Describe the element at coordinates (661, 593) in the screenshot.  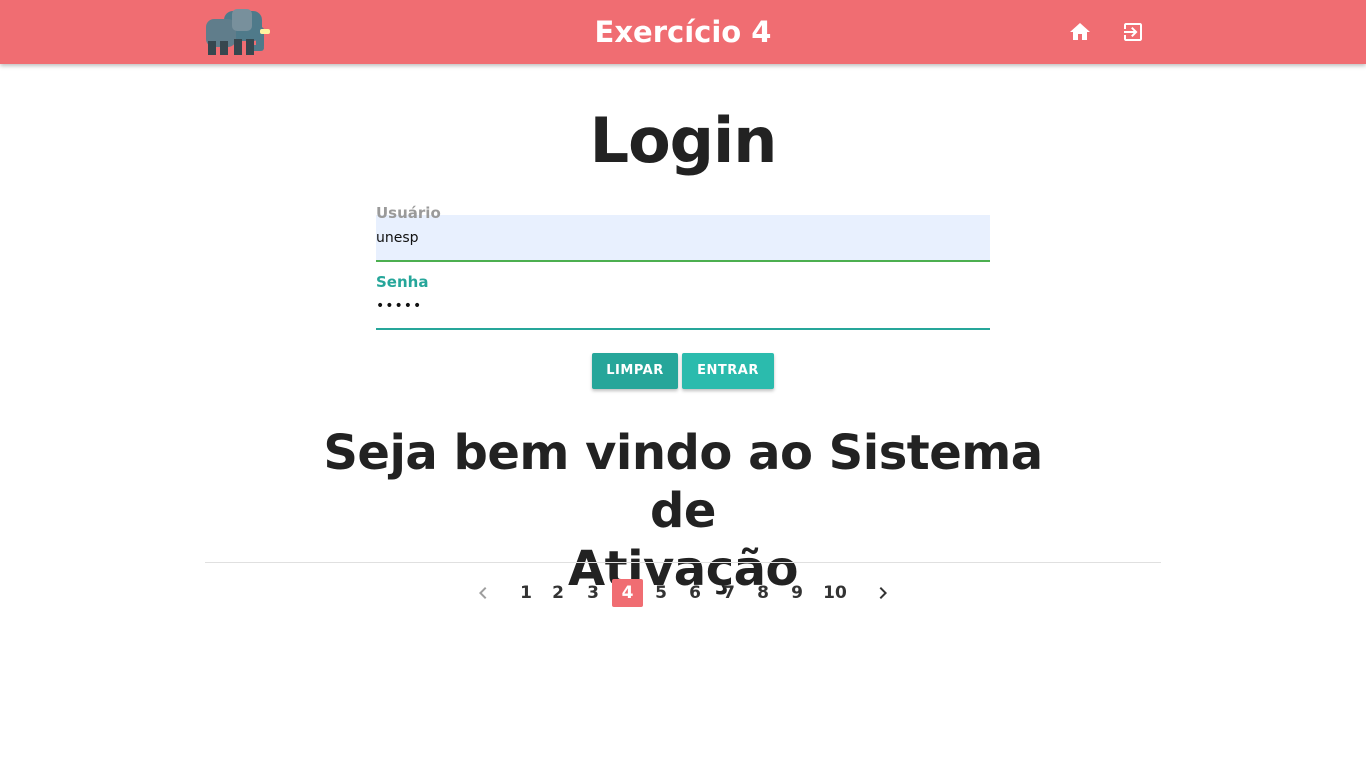
I see `page-5: 5` at that location.